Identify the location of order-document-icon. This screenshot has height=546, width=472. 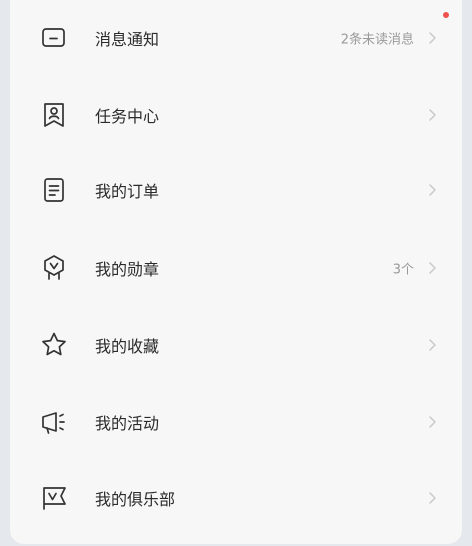
(54, 190).